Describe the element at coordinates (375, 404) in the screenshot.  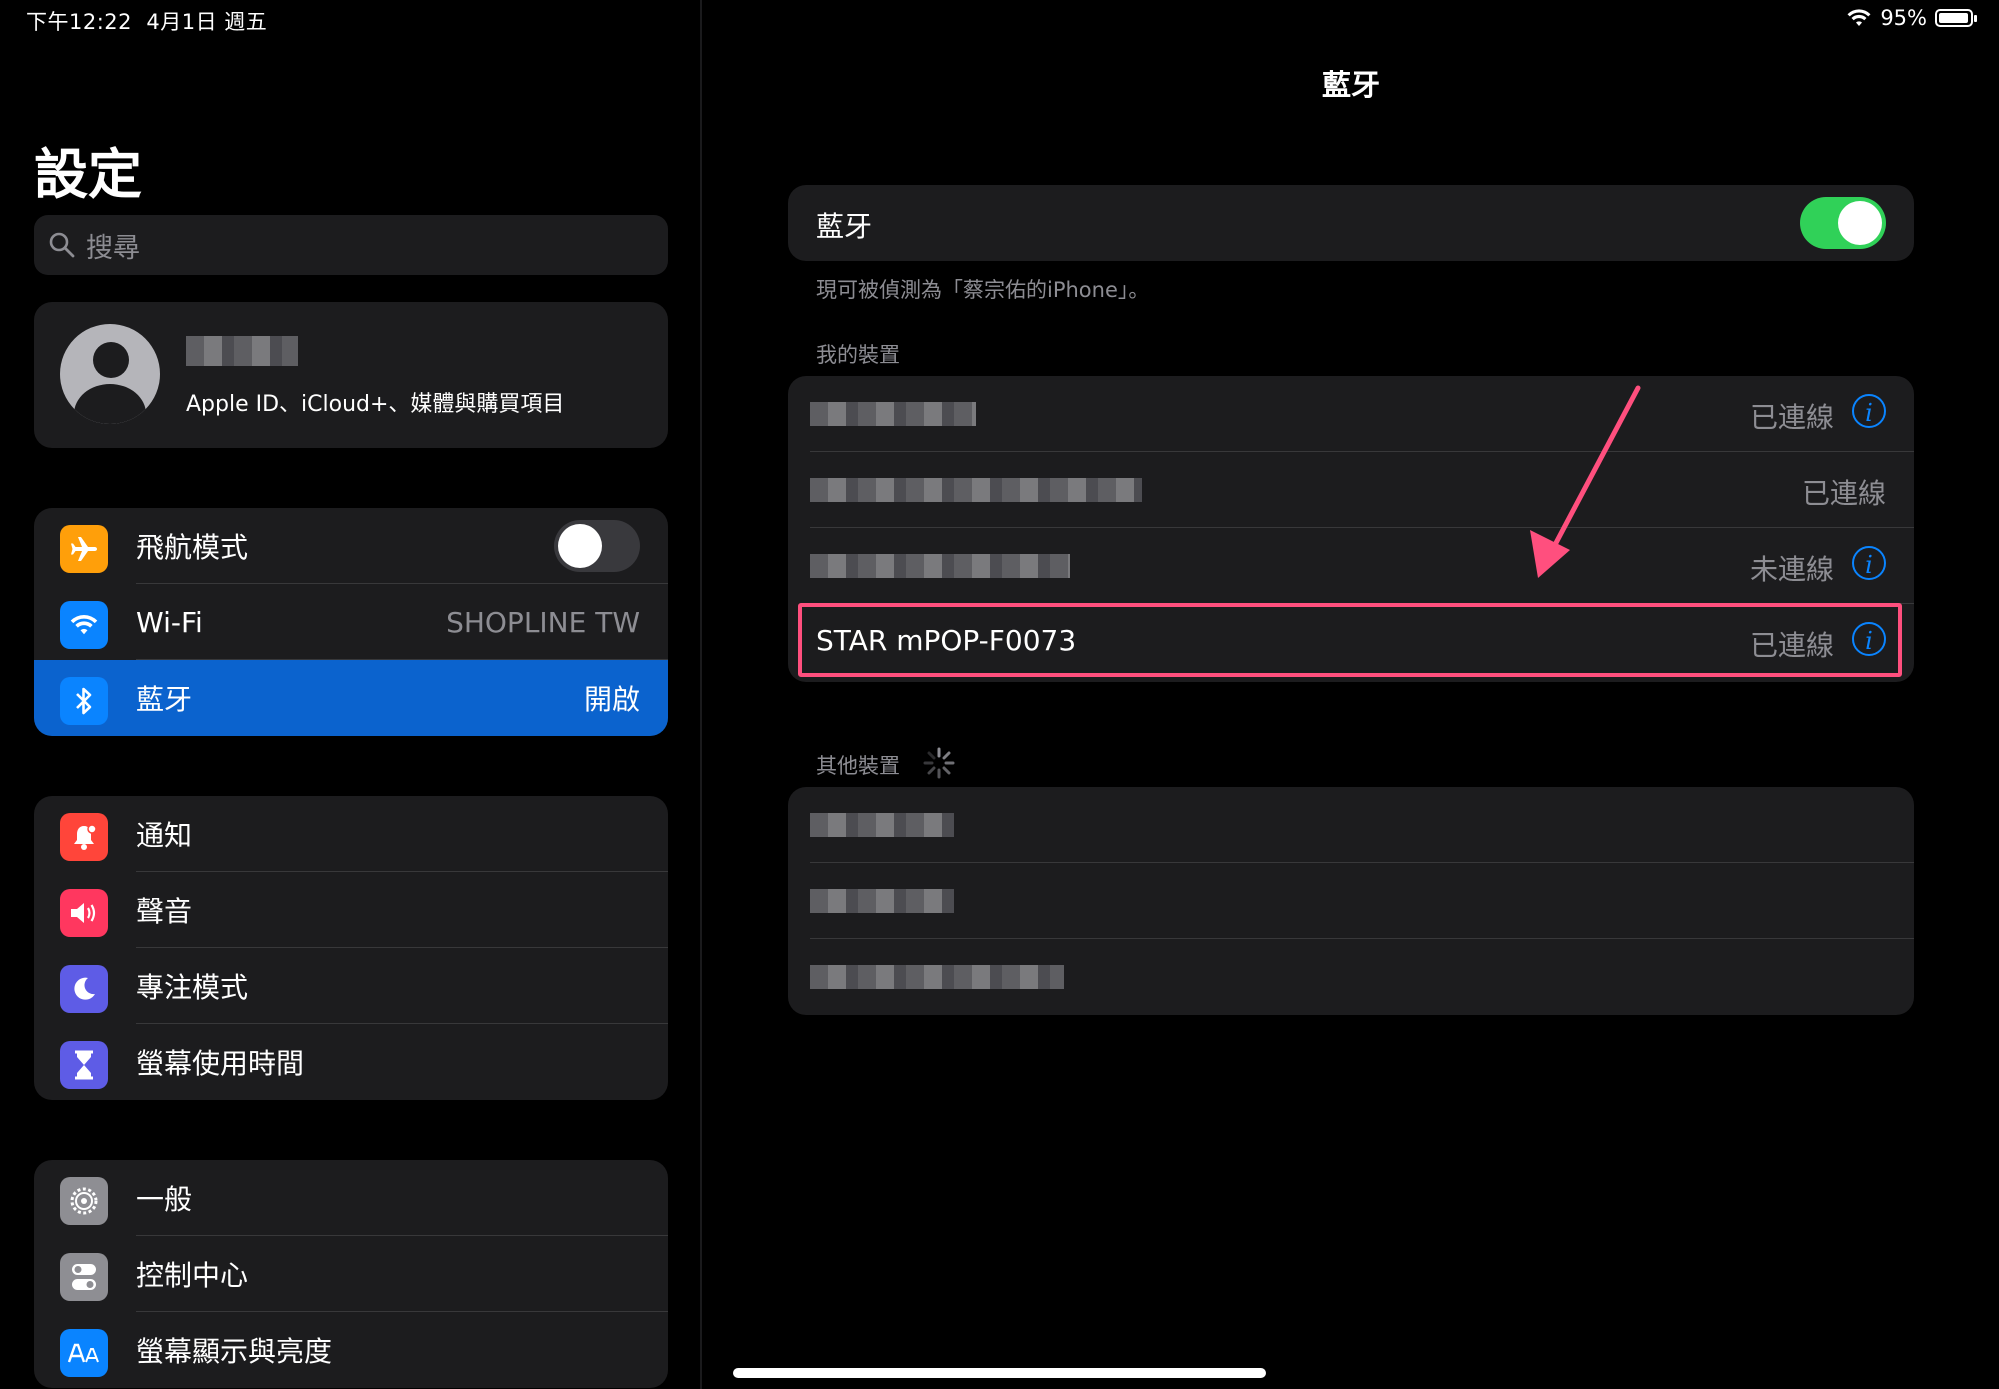
I see `profile-subtitle: Apple ID、iCloud+、媒體與購買項目` at that location.